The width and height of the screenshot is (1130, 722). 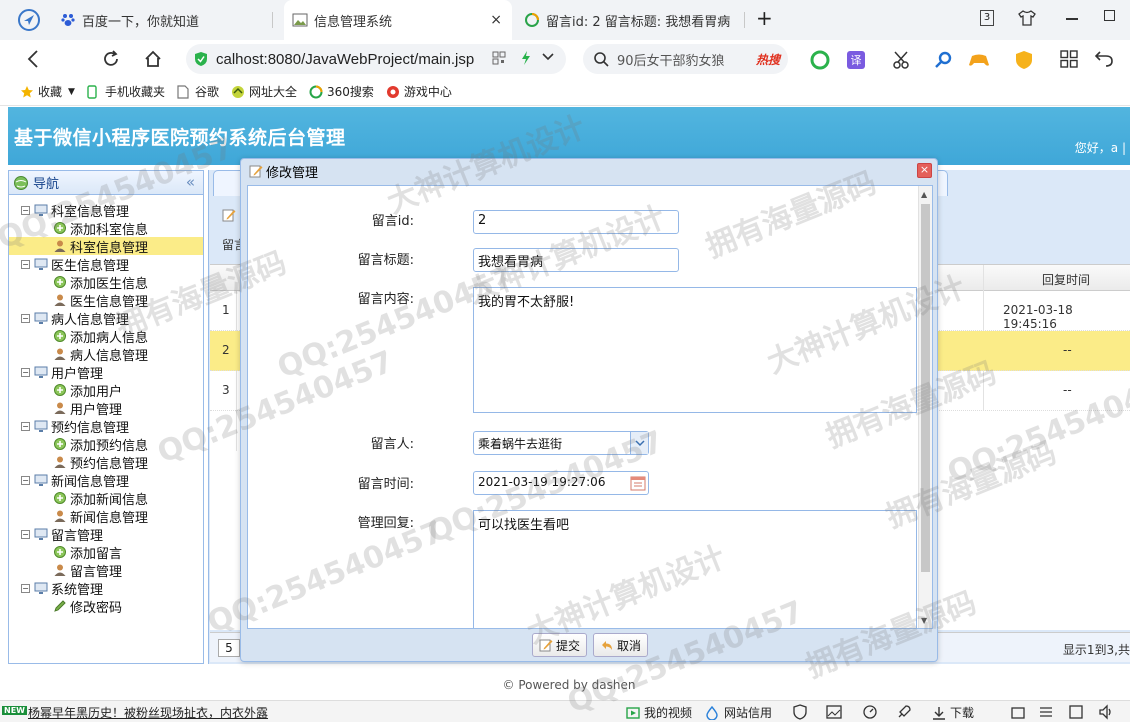 I want to click on hot-search-badge: 热搜, so click(x=768, y=59).